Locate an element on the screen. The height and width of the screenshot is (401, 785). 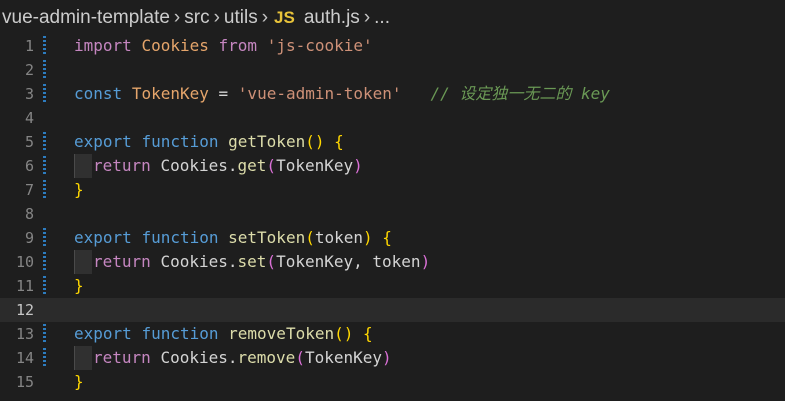
line-number: 6 is located at coordinates (29, 166).